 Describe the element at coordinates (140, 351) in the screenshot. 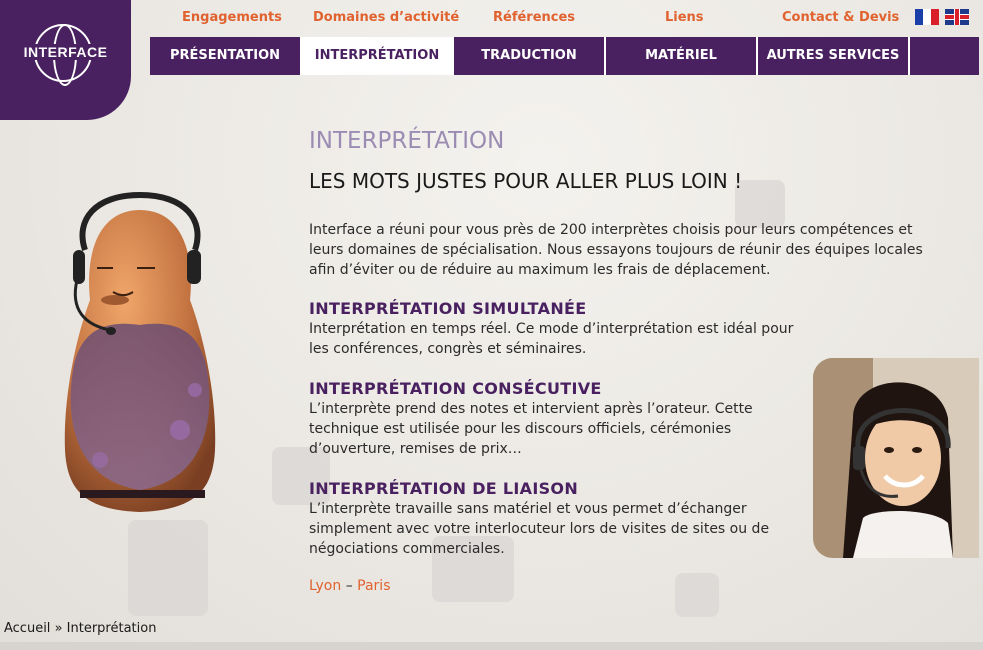

I see `matryoshka-headset-illustration` at that location.